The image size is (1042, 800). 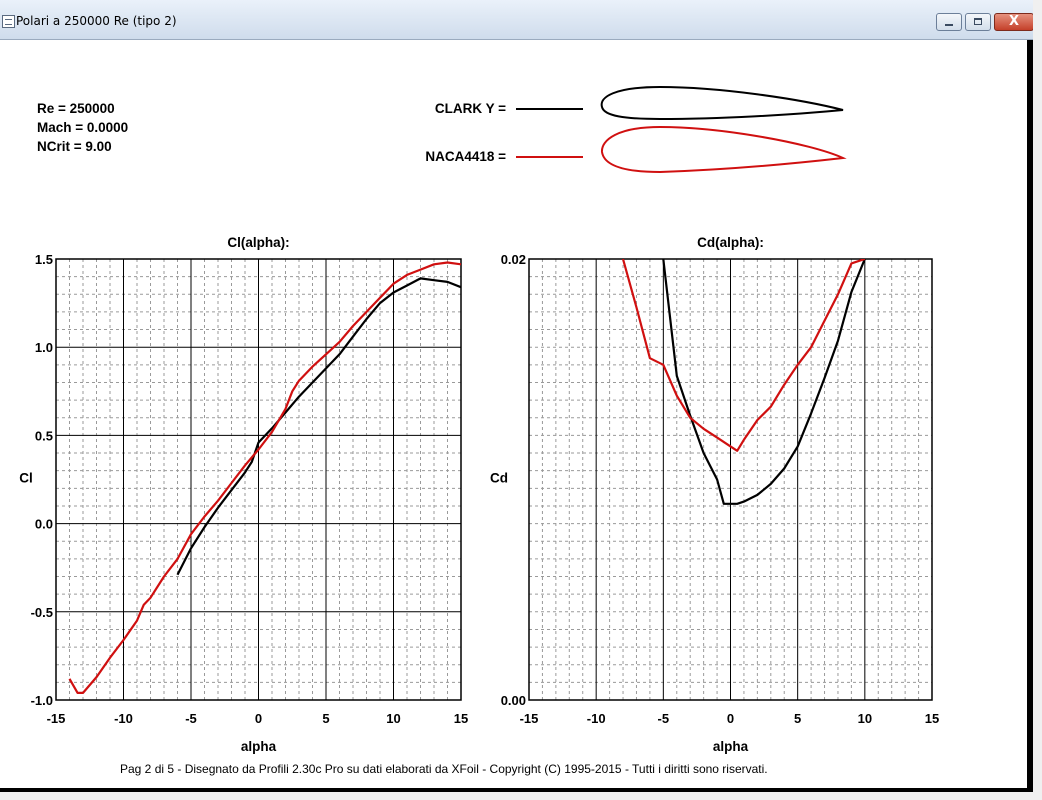 I want to click on y-axis-label: Cd, so click(x=499, y=478).